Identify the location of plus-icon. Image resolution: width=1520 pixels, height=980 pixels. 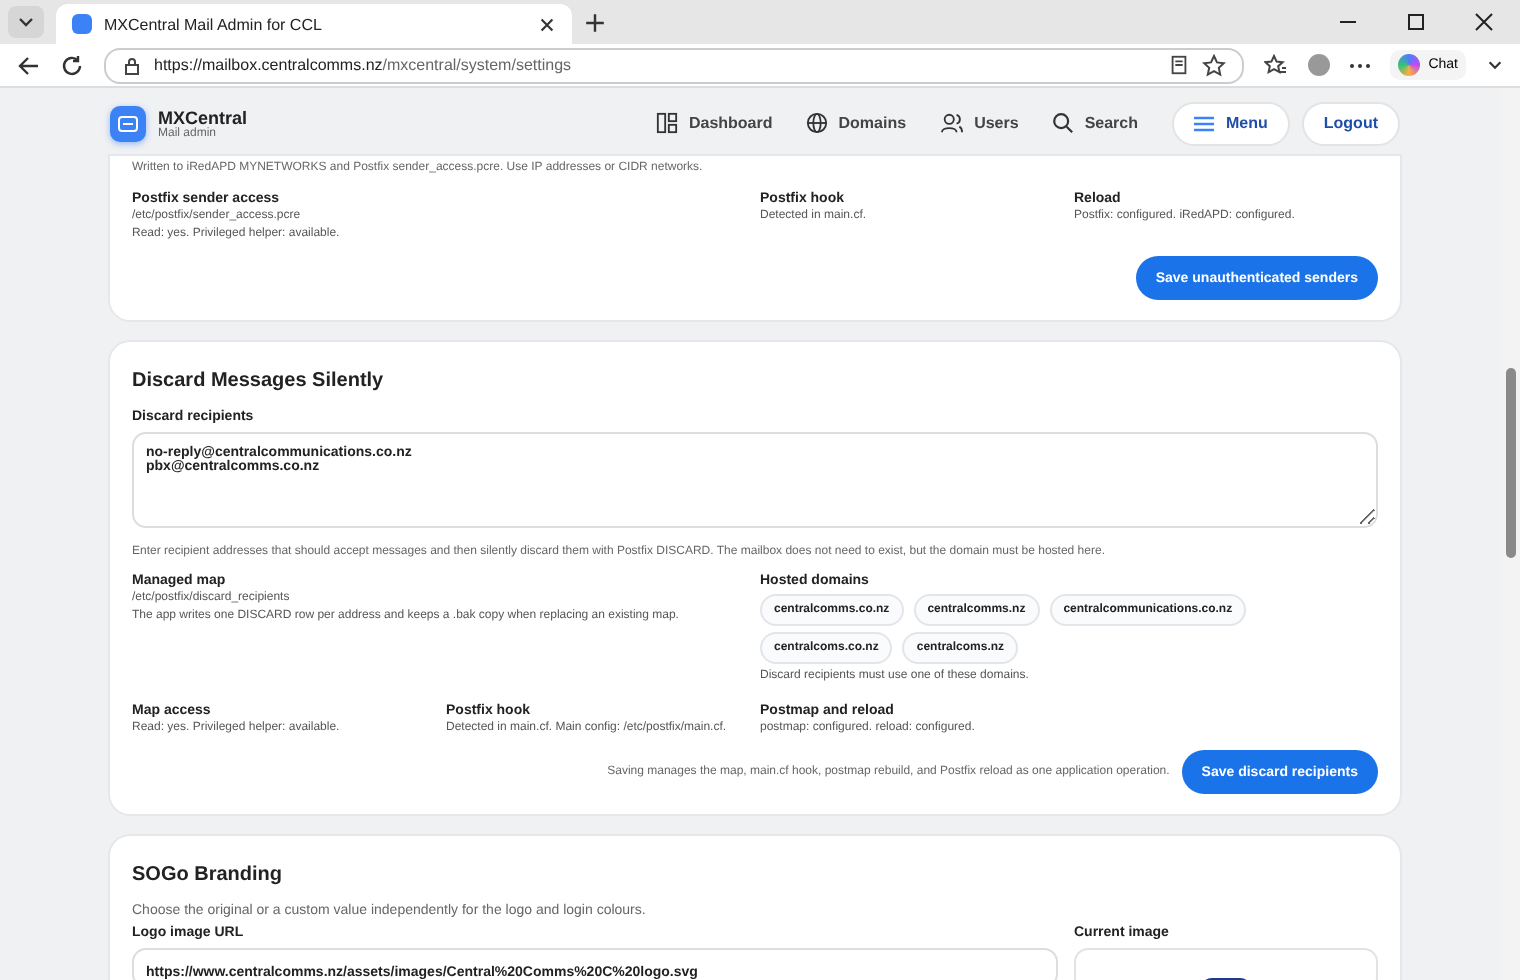
(595, 22).